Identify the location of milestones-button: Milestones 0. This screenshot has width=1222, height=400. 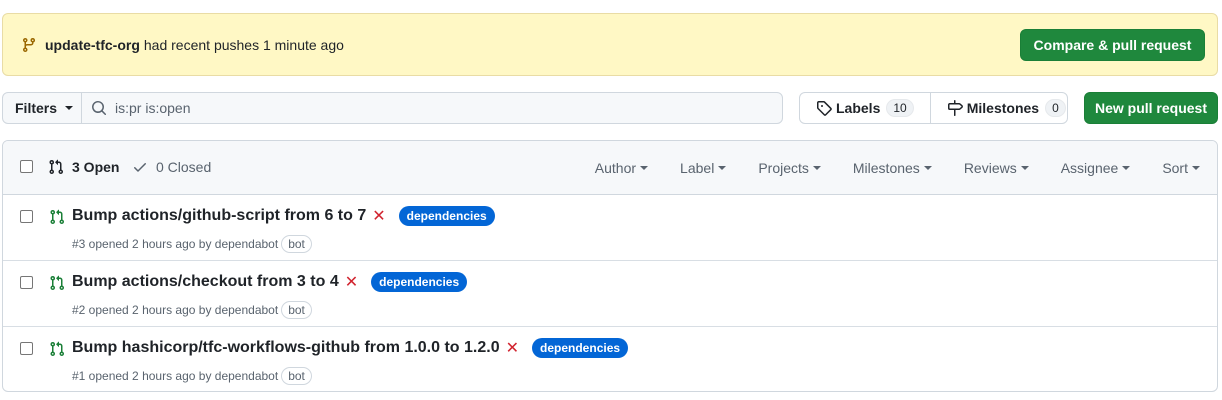
(1005, 108).